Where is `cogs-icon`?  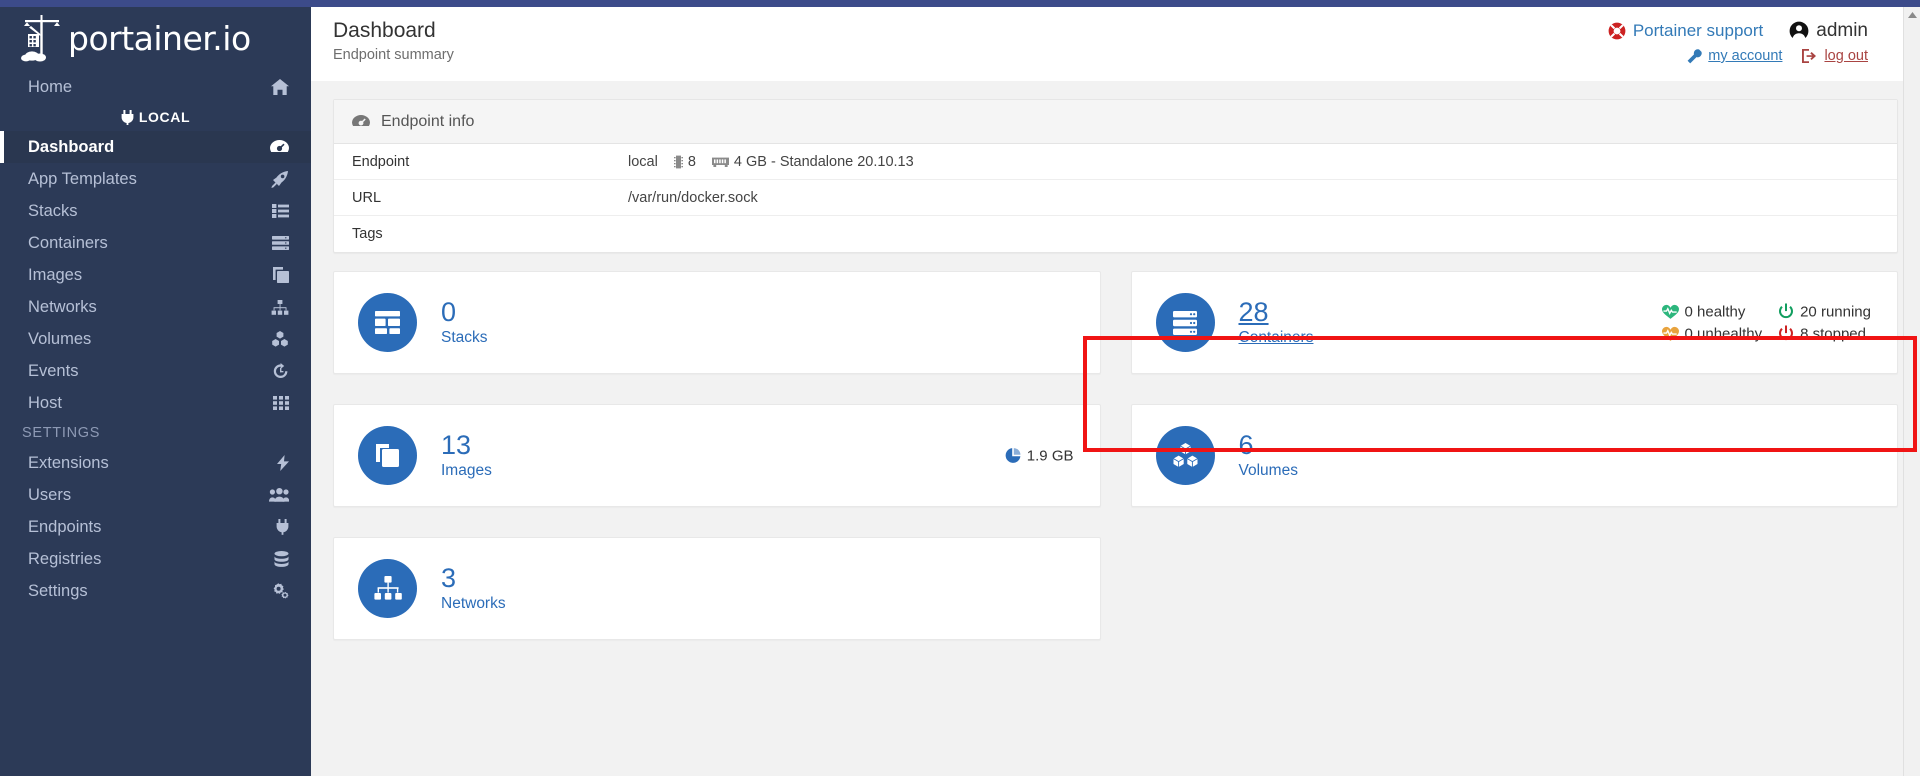 cogs-icon is located at coordinates (277, 591).